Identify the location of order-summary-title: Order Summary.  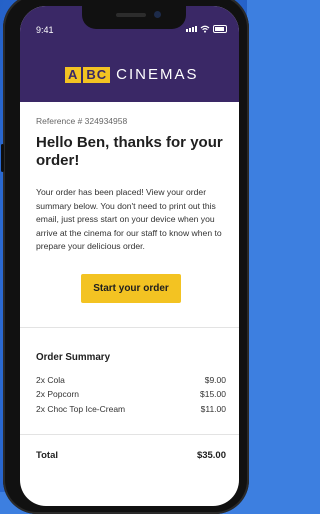
(73, 357).